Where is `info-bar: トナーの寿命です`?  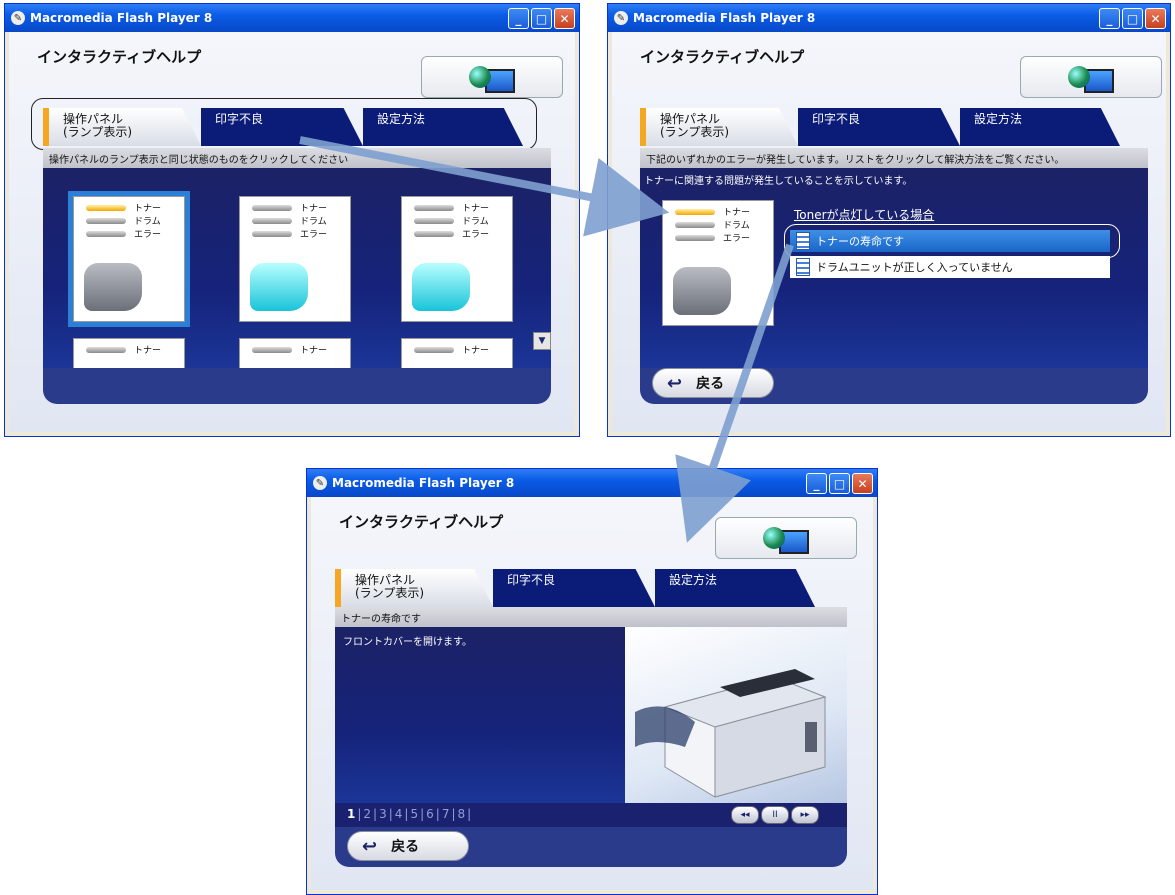 info-bar: トナーの寿命です is located at coordinates (591, 617).